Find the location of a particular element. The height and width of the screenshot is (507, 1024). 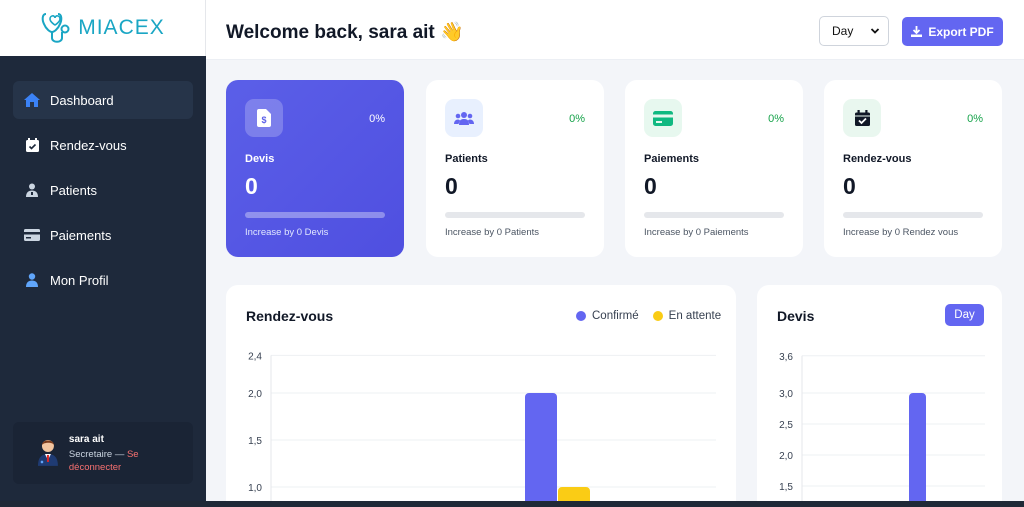

page-title: Welcome back, sara ait 👋 is located at coordinates (345, 32).